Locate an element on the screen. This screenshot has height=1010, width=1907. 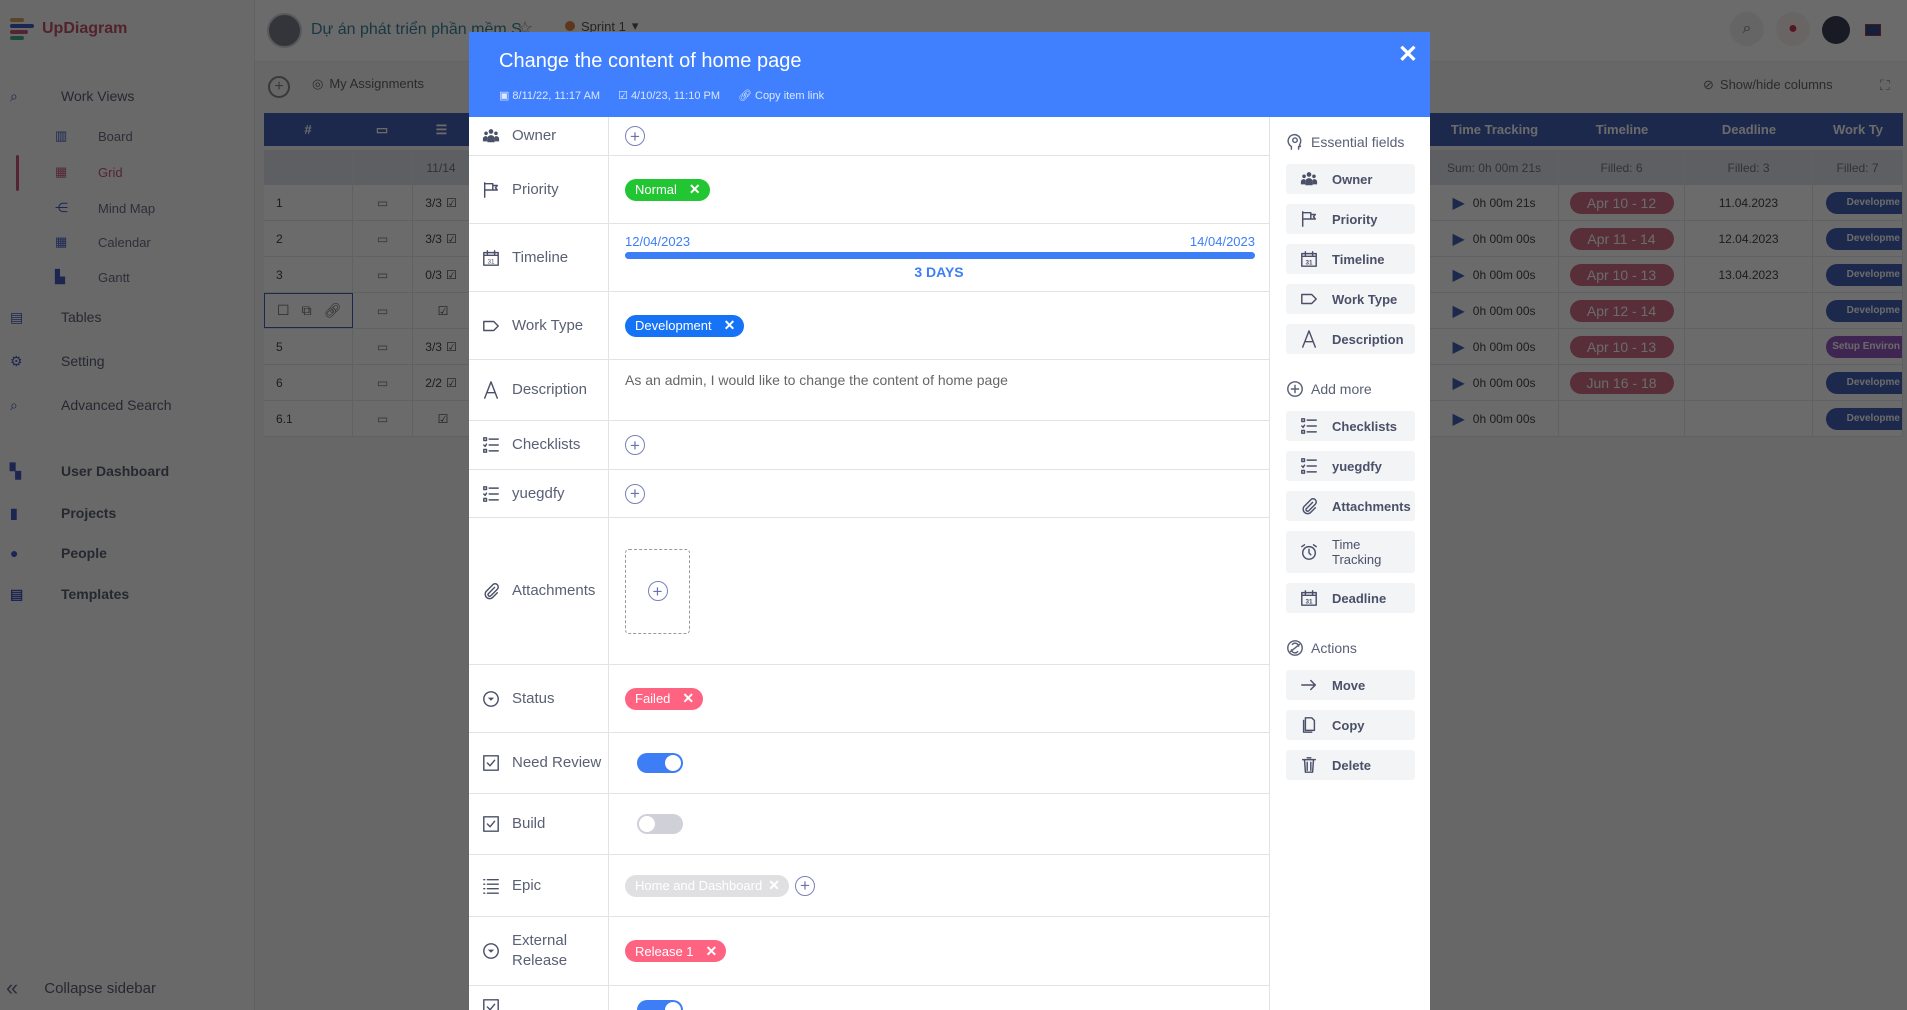
column-header-number: # is located at coordinates (308, 129).